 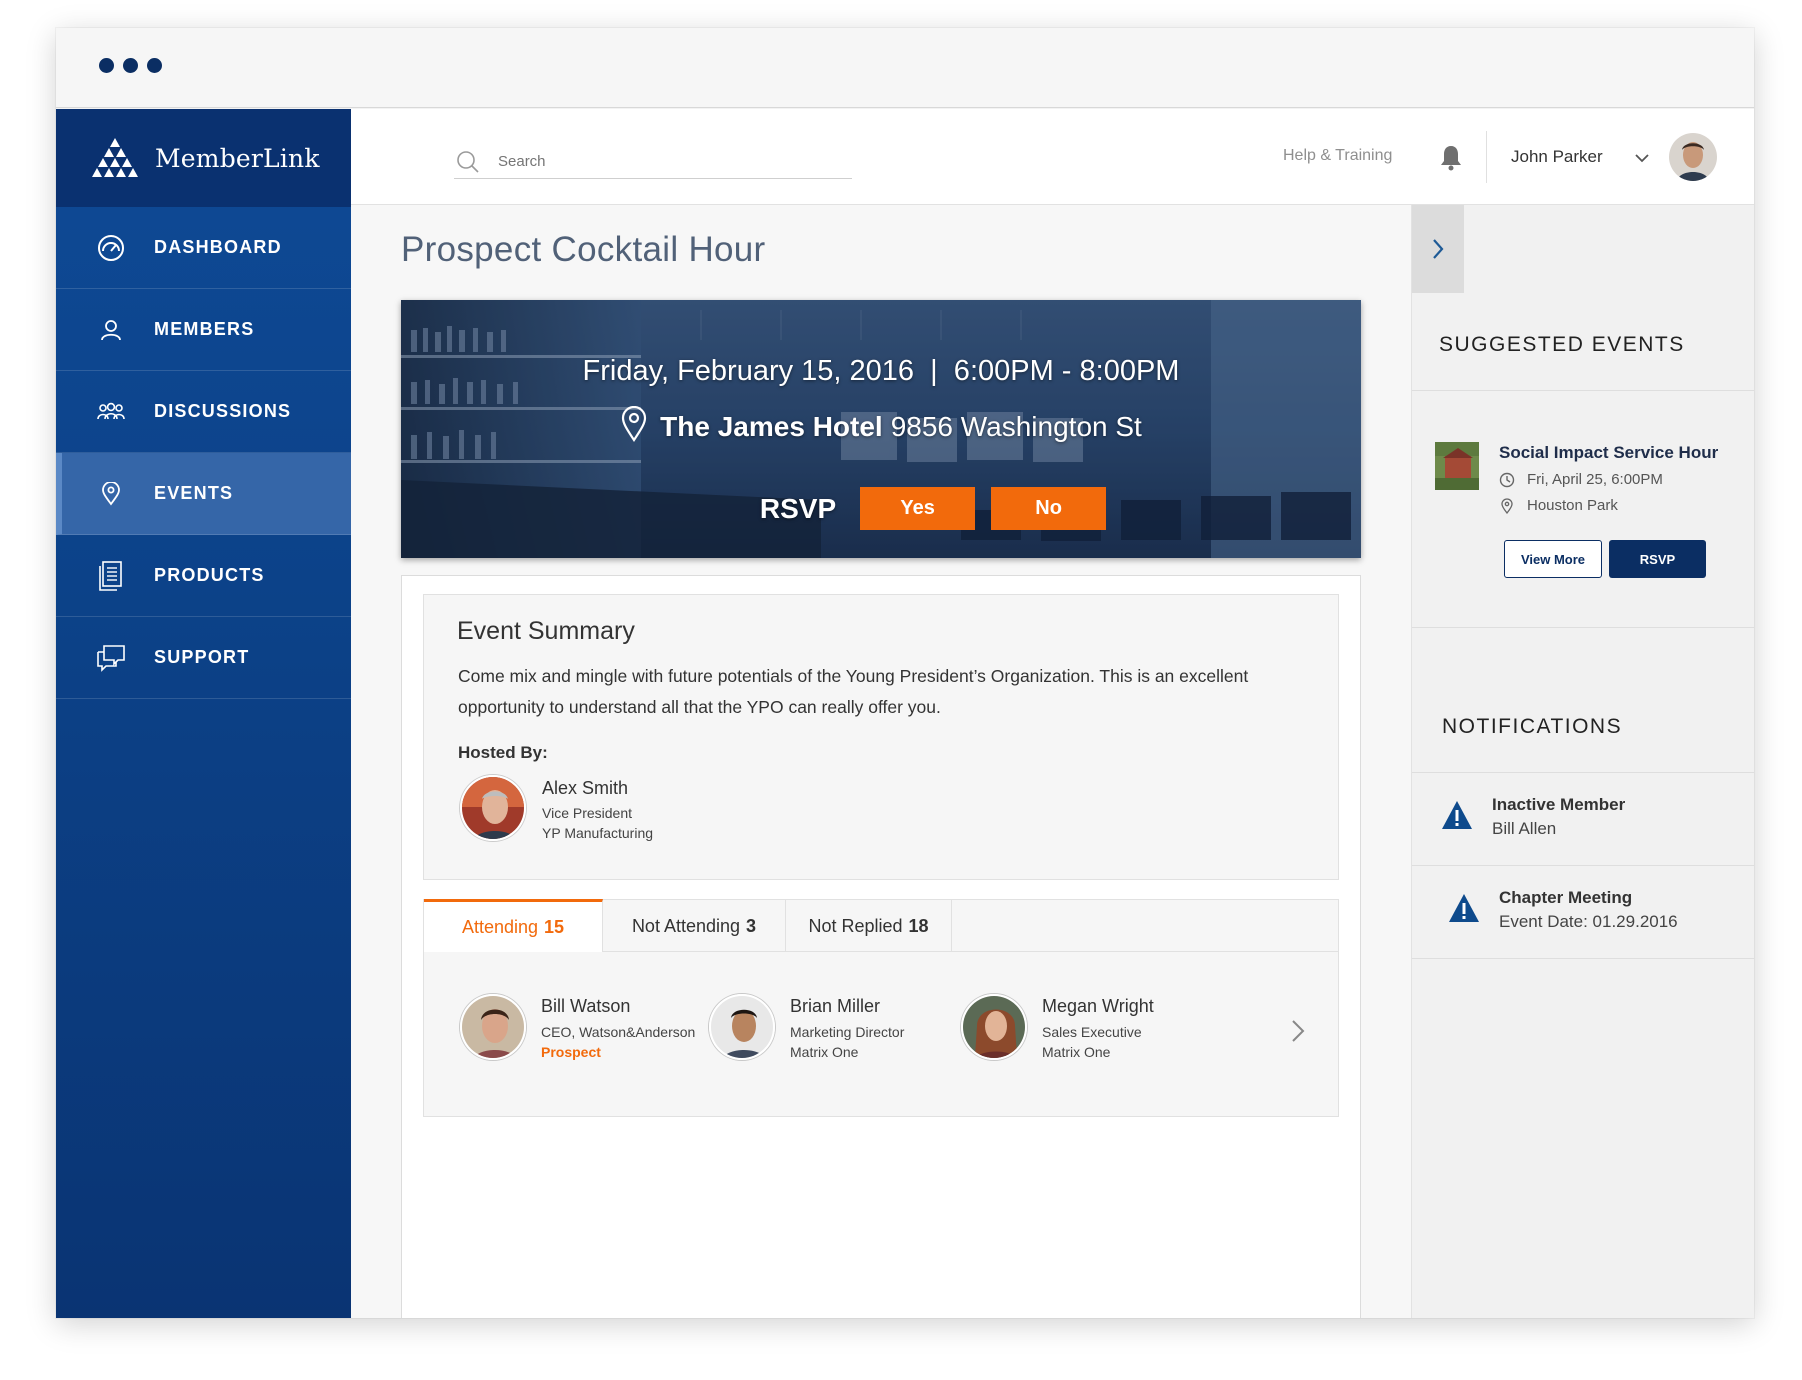 What do you see at coordinates (1642, 158) in the screenshot?
I see `chevron-down-icon` at bounding box center [1642, 158].